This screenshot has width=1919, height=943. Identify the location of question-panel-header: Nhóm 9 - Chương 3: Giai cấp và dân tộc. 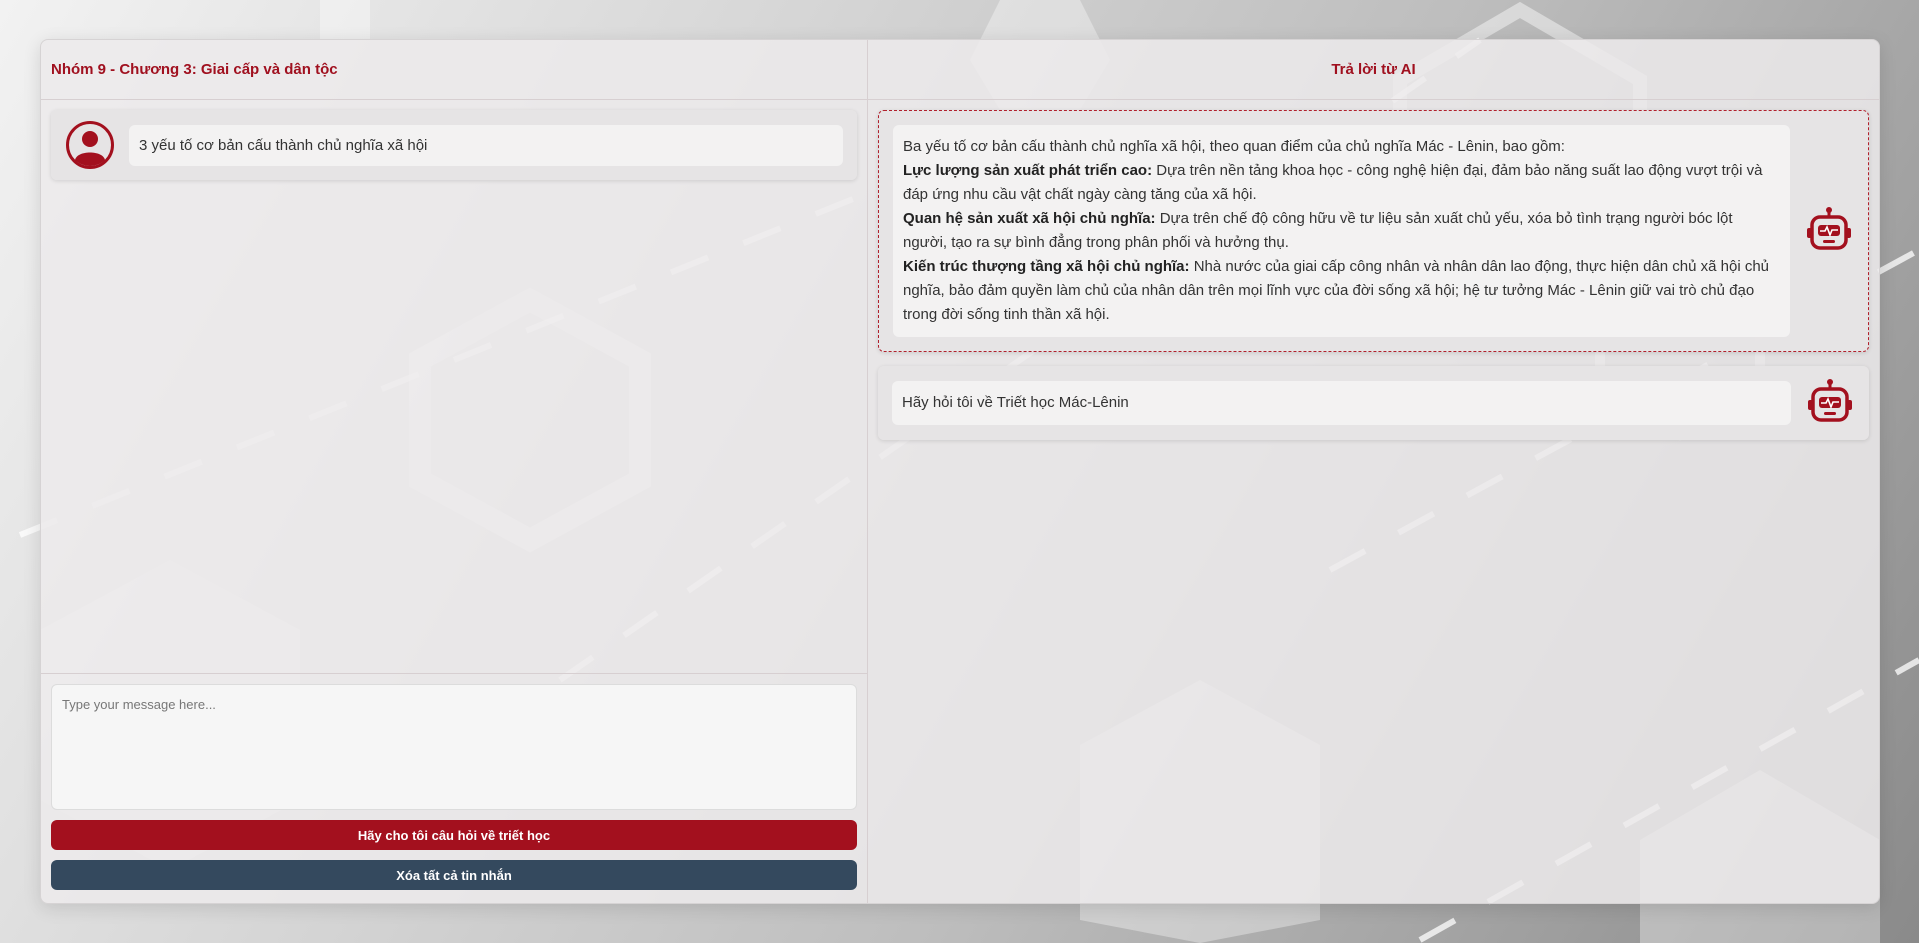
(454, 70).